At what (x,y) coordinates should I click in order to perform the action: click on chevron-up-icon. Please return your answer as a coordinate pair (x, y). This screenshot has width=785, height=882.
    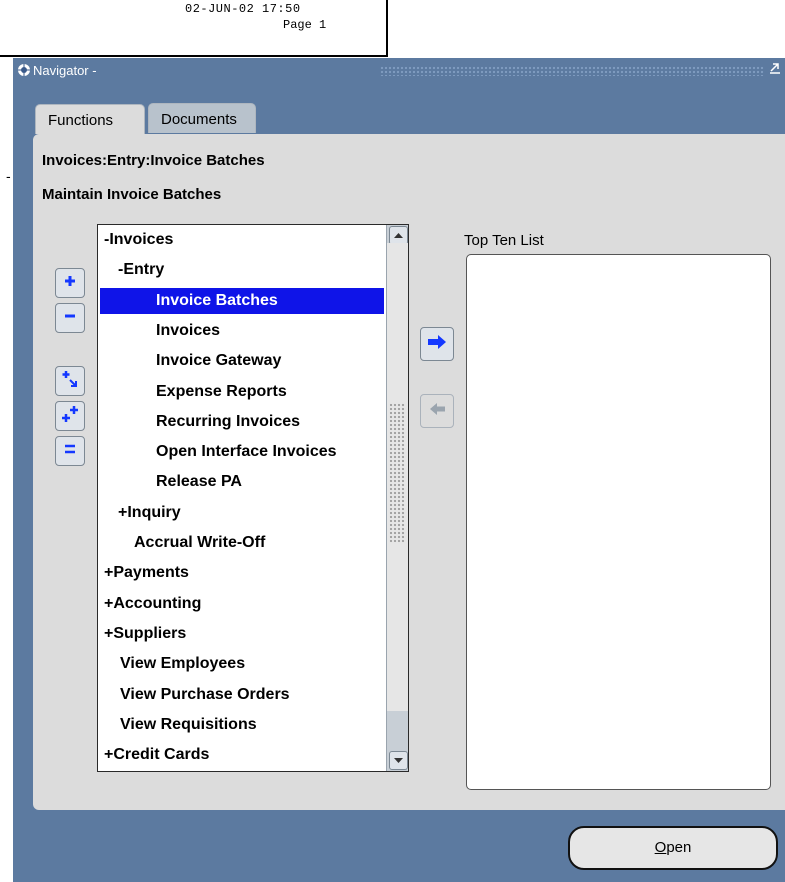
    Looking at the image, I should click on (398, 235).